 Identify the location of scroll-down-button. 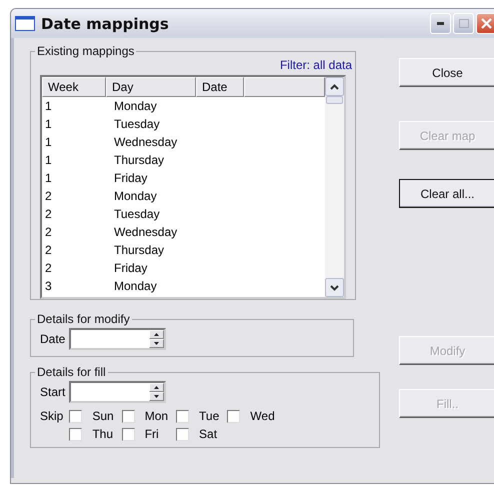
(334, 287).